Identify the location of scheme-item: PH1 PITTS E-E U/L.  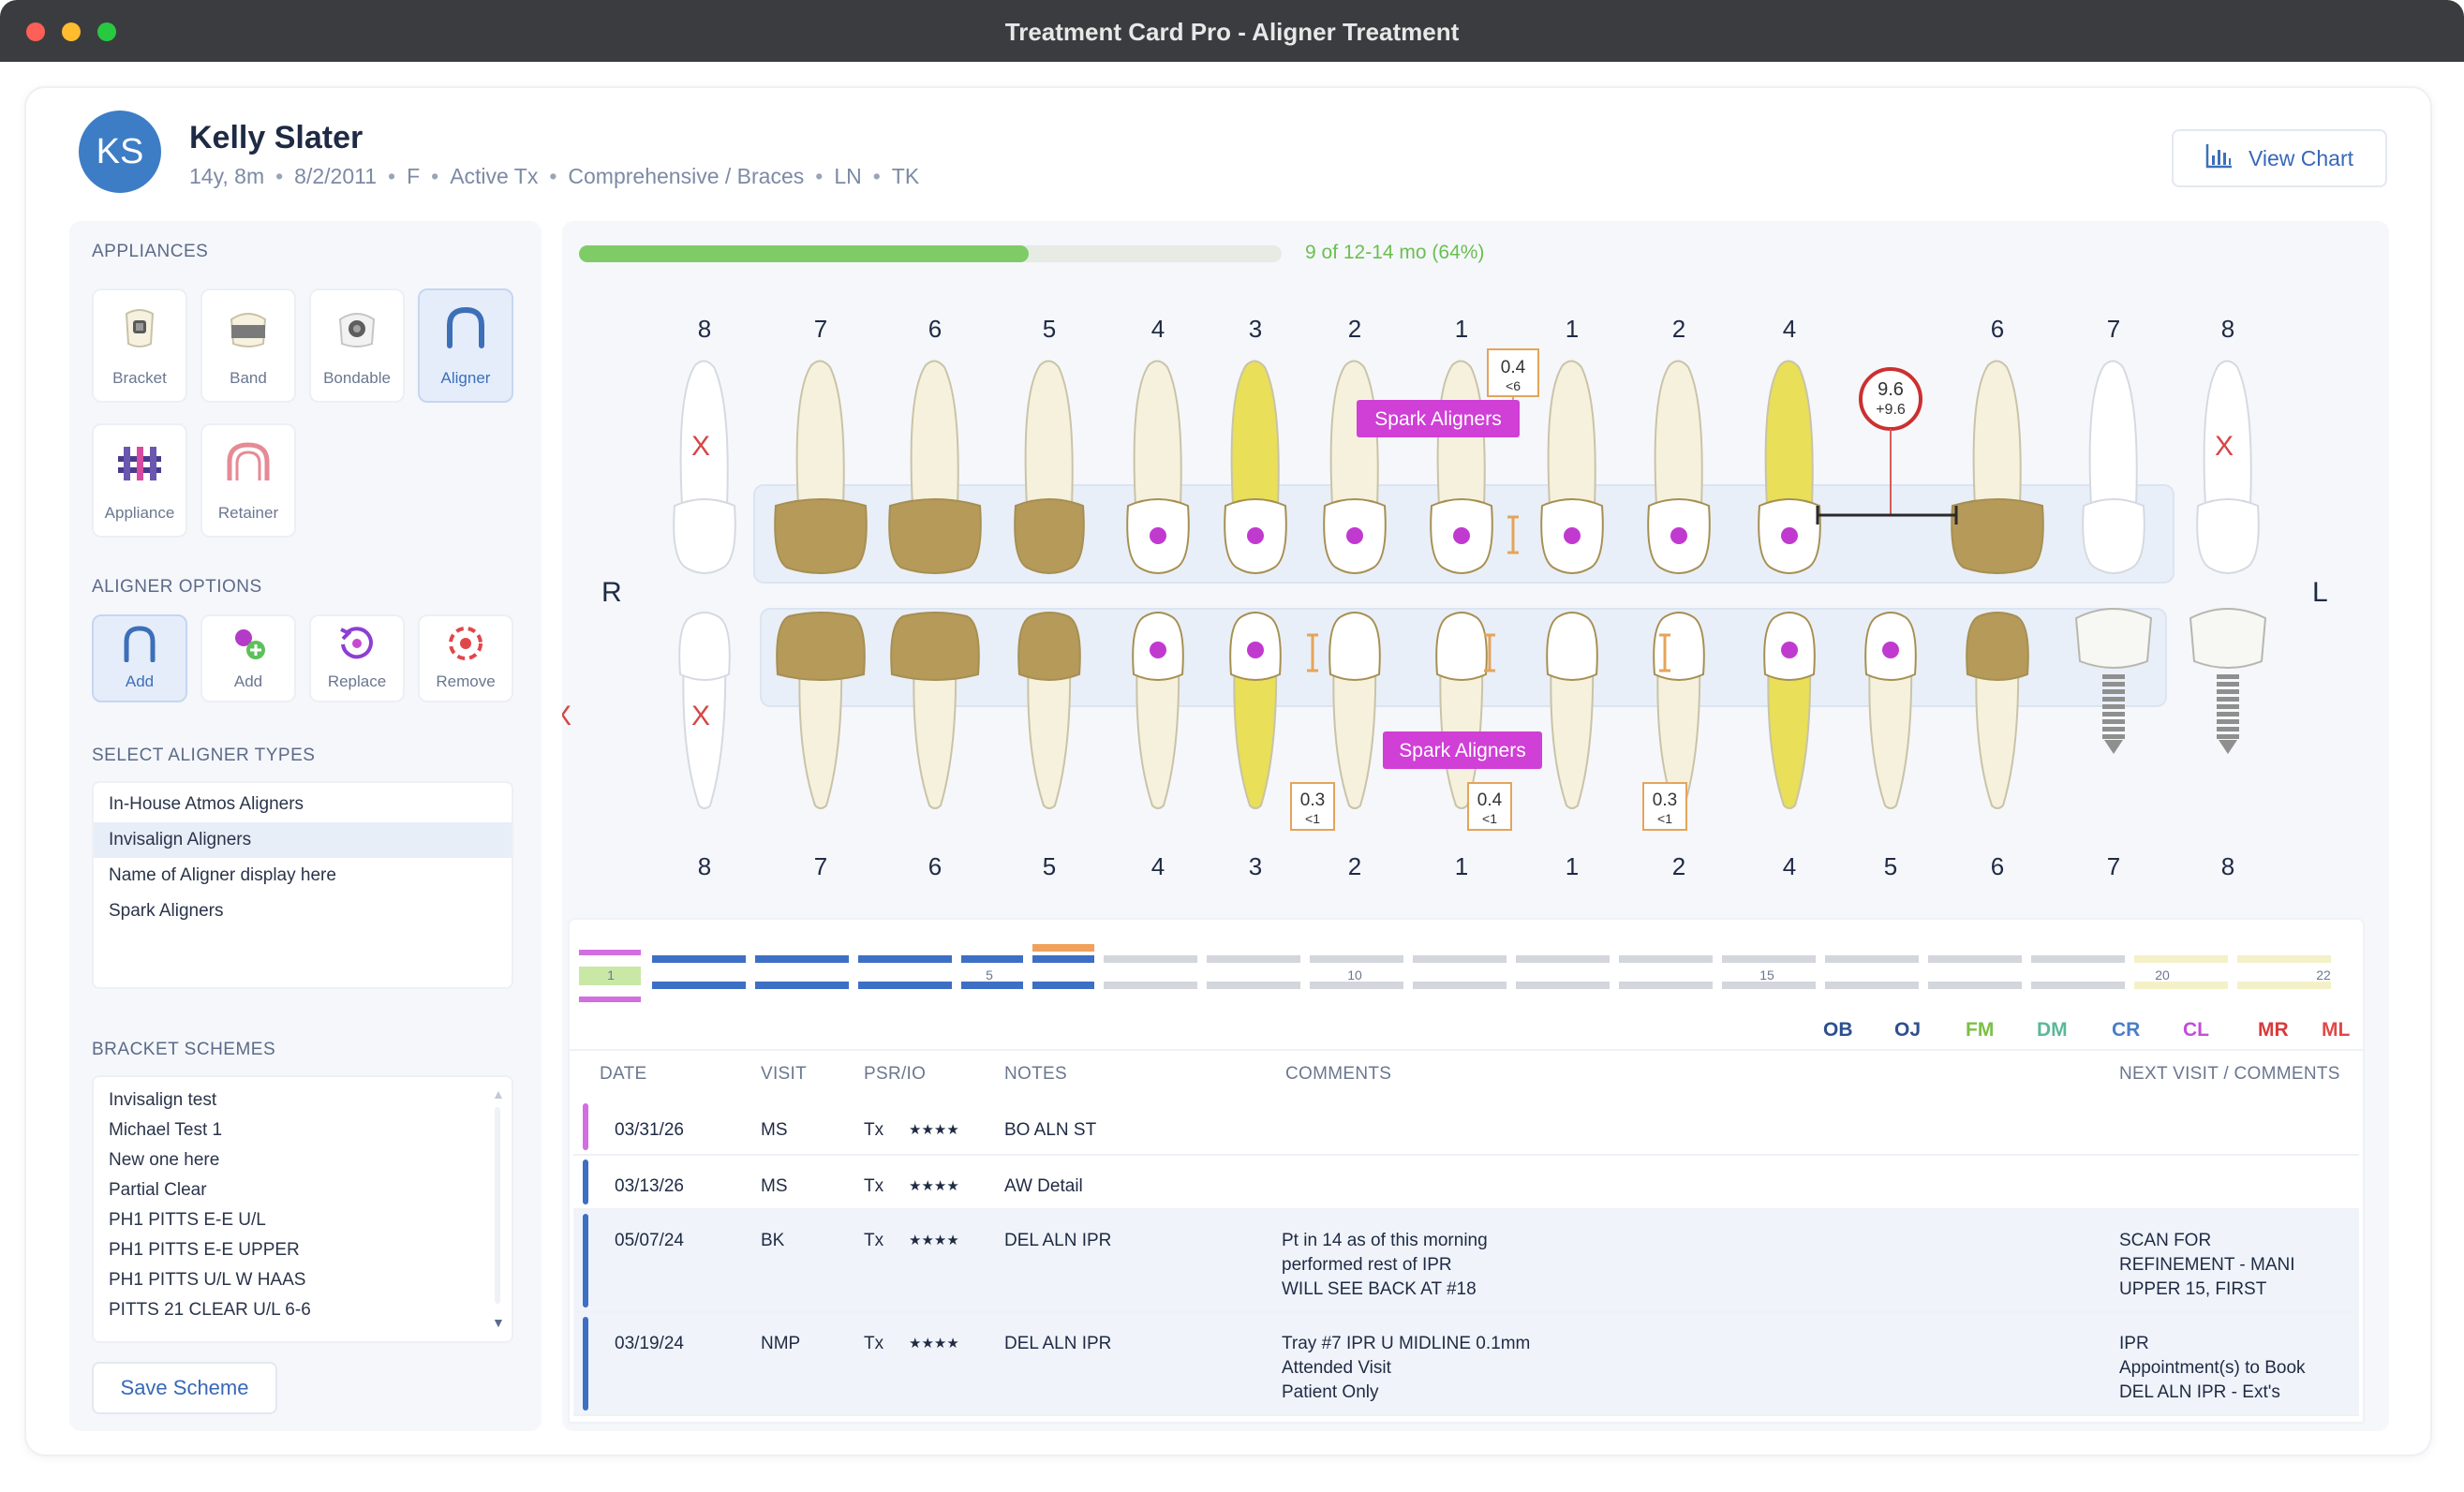
(187, 1221).